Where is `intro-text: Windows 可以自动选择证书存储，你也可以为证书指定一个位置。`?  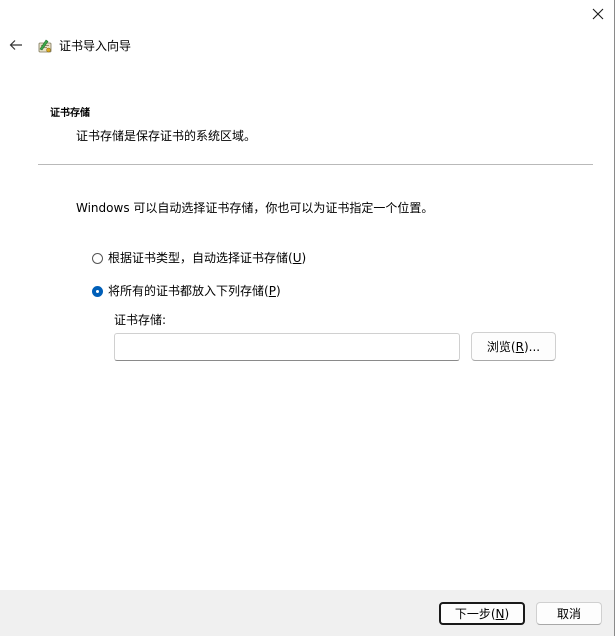
intro-text: Windows 可以自动选择证书存储，你也可以为证书指定一个位置。 is located at coordinates (255, 208).